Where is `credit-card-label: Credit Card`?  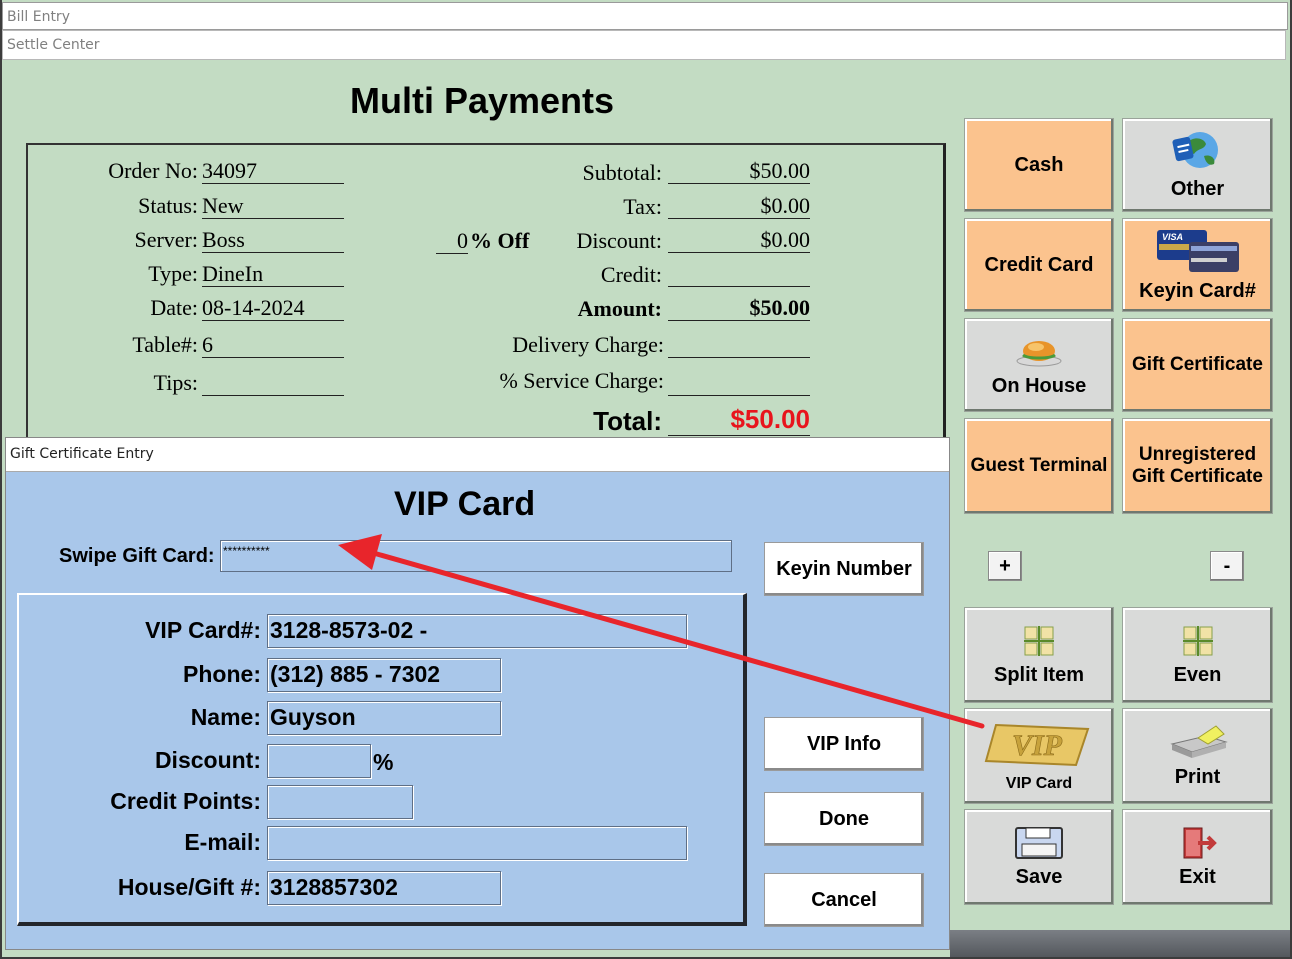
credit-card-label: Credit Card is located at coordinates (1039, 264).